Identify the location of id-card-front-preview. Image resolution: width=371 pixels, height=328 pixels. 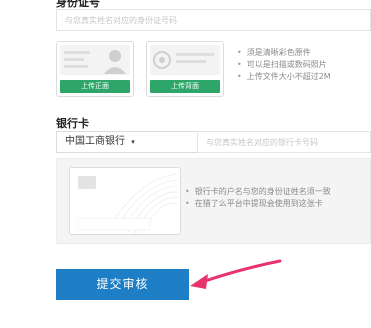
(95, 60).